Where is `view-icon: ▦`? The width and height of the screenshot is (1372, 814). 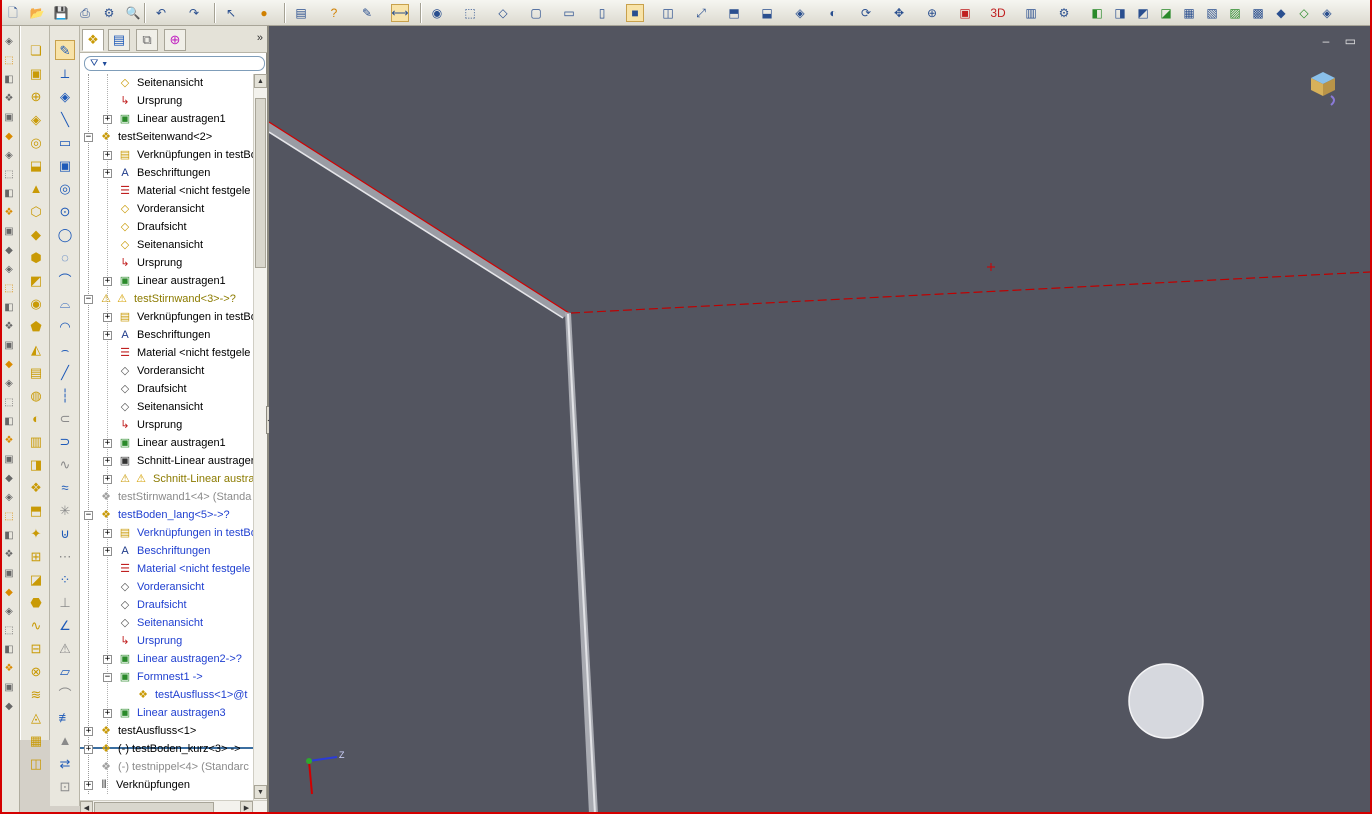 view-icon: ▦ is located at coordinates (1189, 13).